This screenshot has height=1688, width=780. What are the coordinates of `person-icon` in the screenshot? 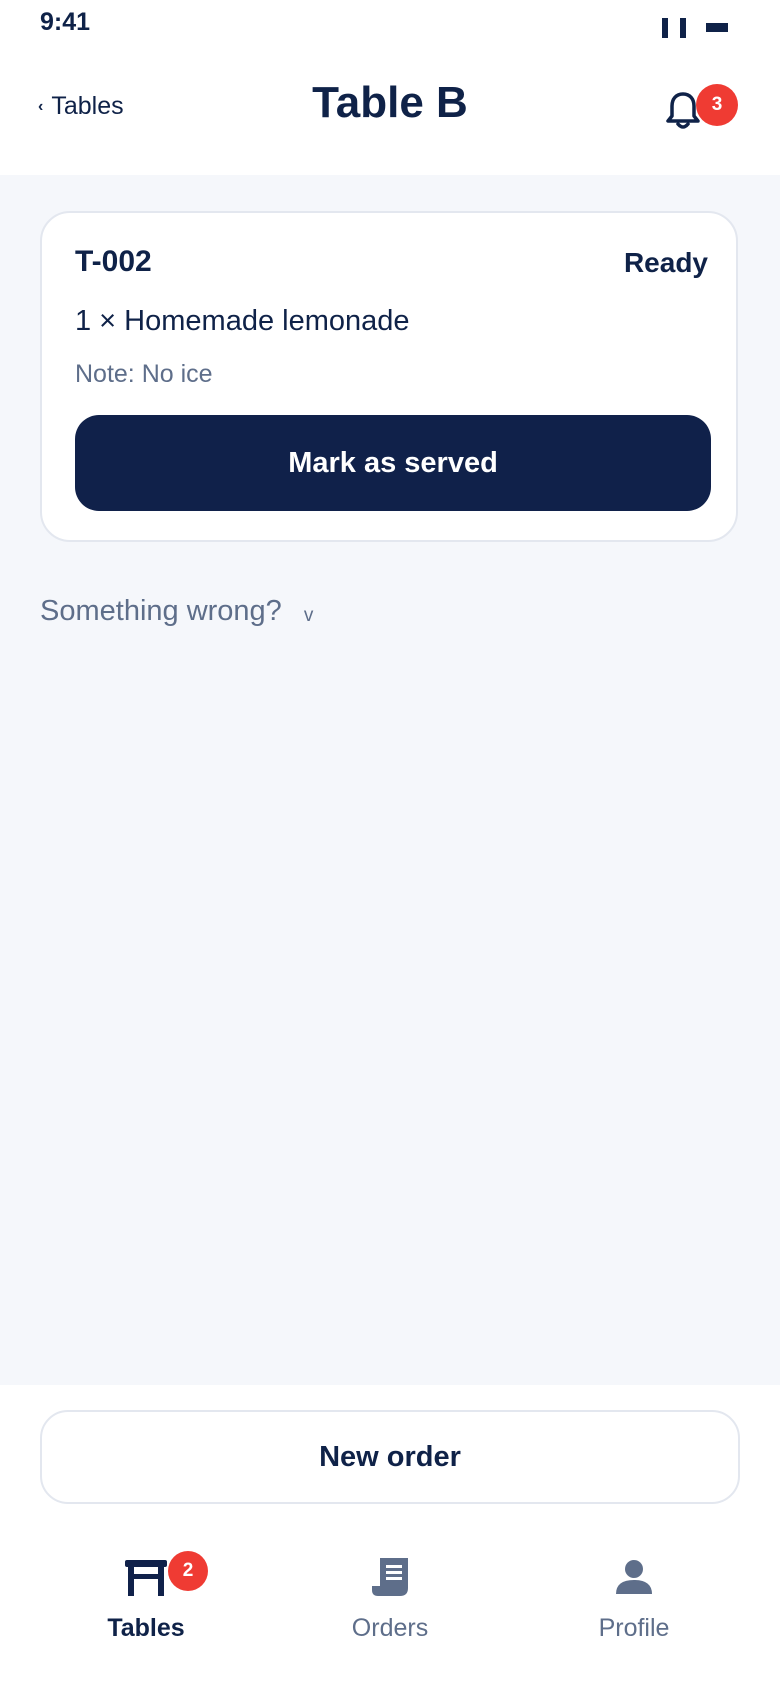 It's located at (634, 1577).